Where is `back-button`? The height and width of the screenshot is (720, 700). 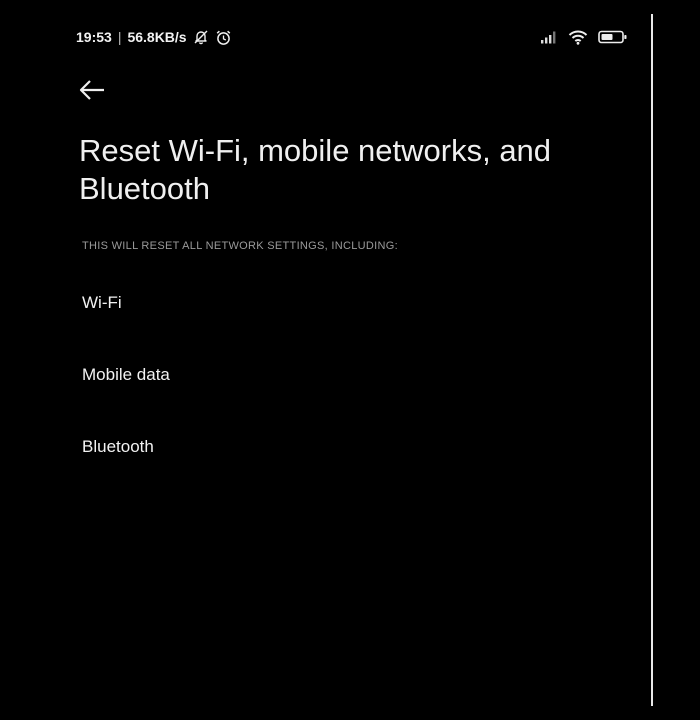
back-button is located at coordinates (98, 90).